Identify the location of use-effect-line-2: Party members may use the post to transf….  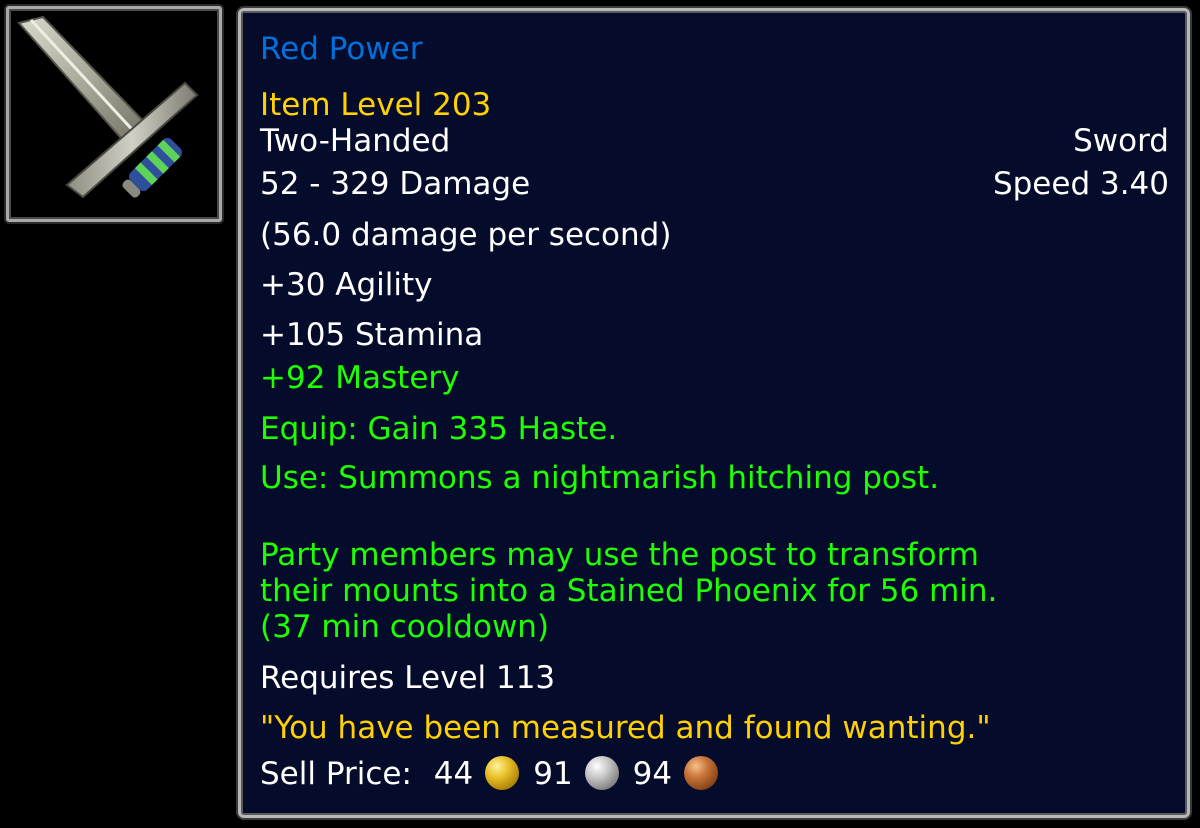
(619, 555).